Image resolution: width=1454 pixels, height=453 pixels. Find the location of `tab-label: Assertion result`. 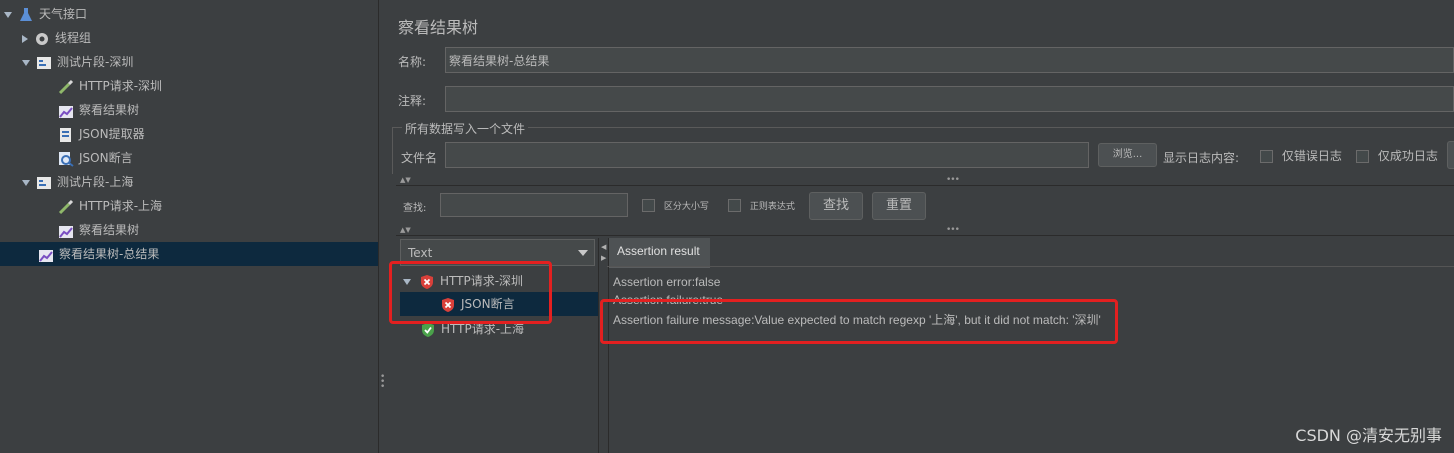

tab-label: Assertion result is located at coordinates (658, 251).